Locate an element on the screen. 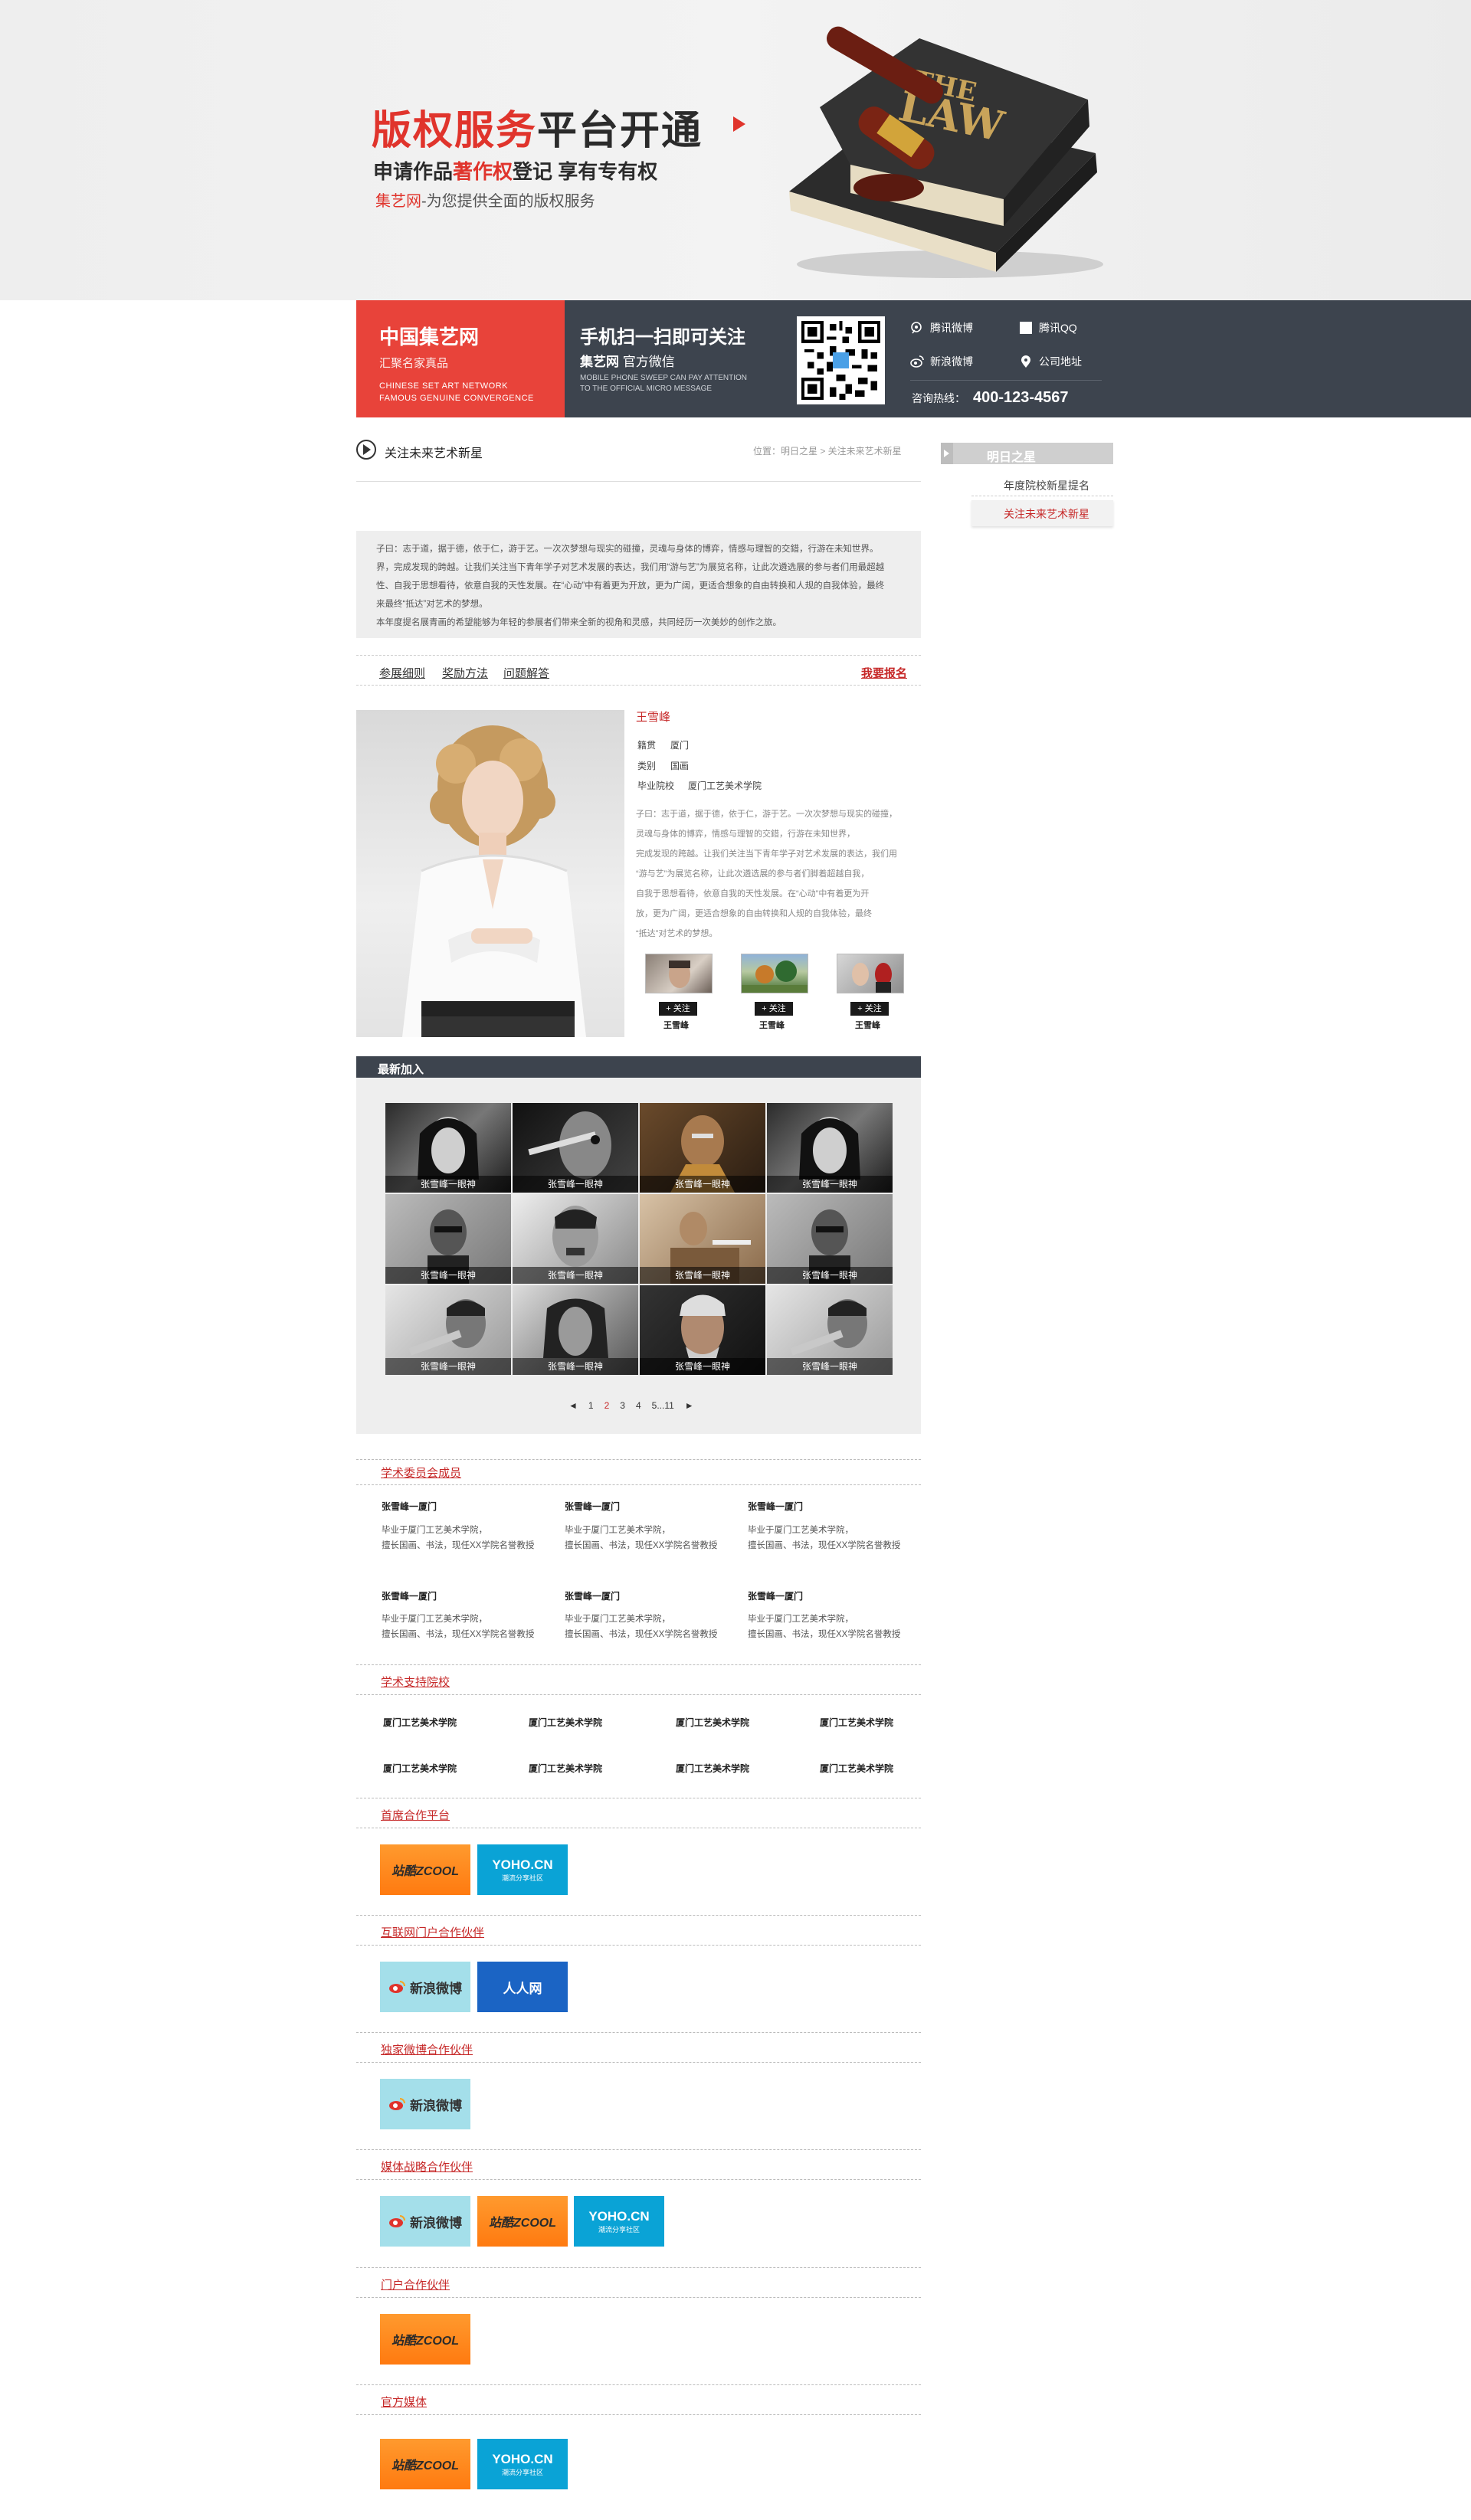 This screenshot has width=1471, height=2520. sidebar: 明日之星 年度院校新星提名 关注未来艺术新星 is located at coordinates (1027, 489).